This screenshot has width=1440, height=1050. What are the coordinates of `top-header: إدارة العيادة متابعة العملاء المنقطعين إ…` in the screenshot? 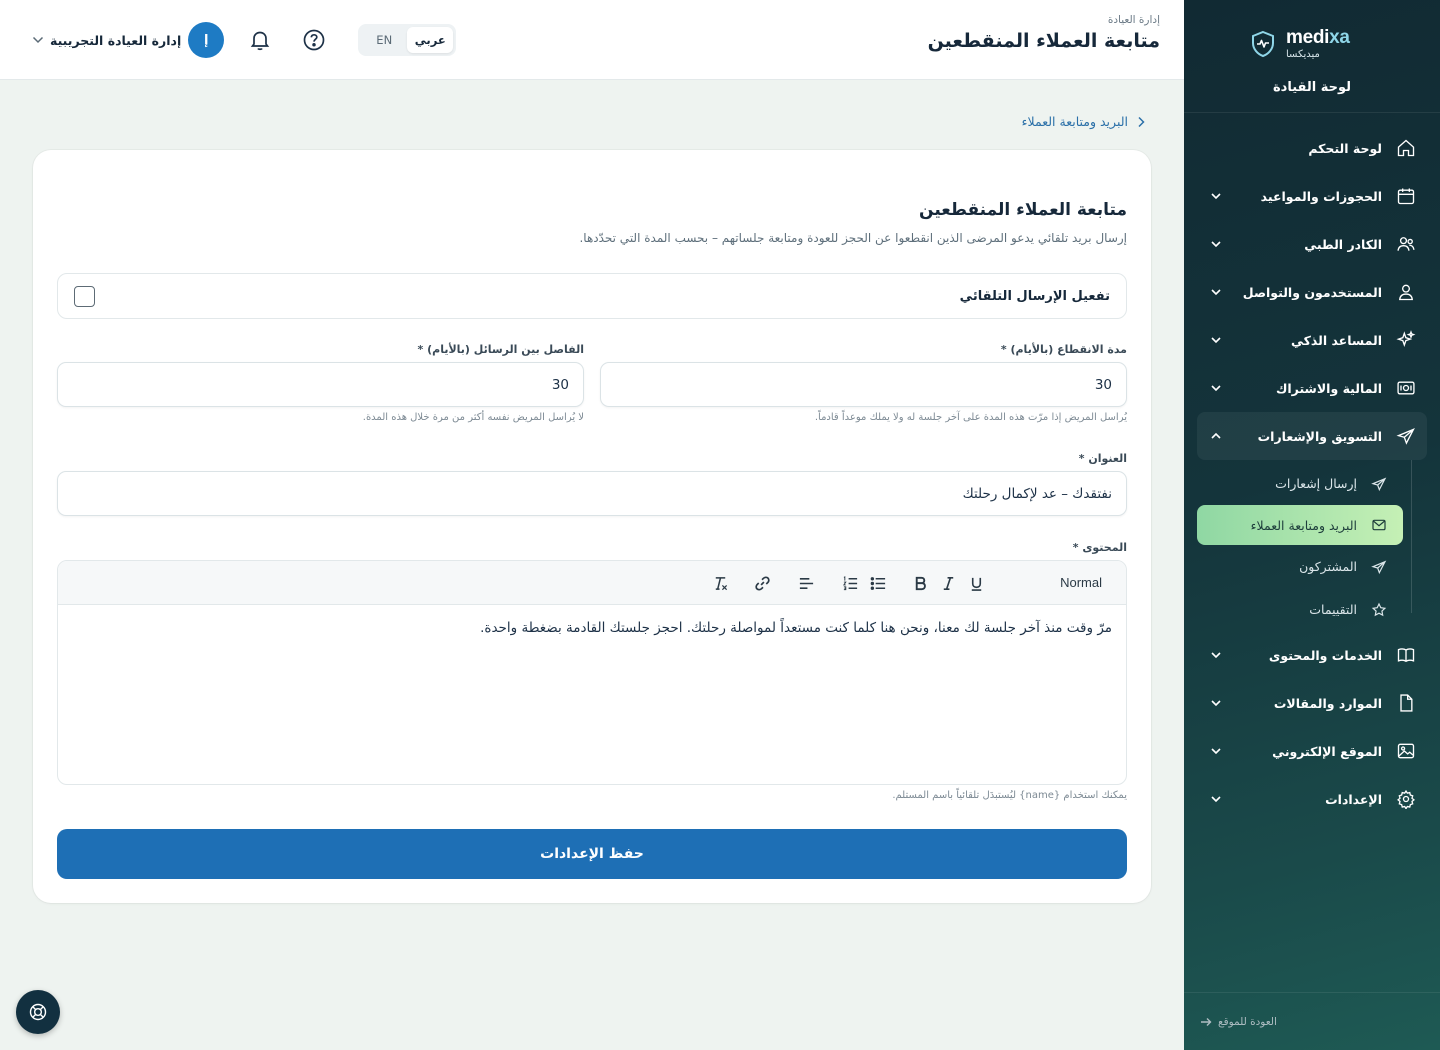 It's located at (592, 40).